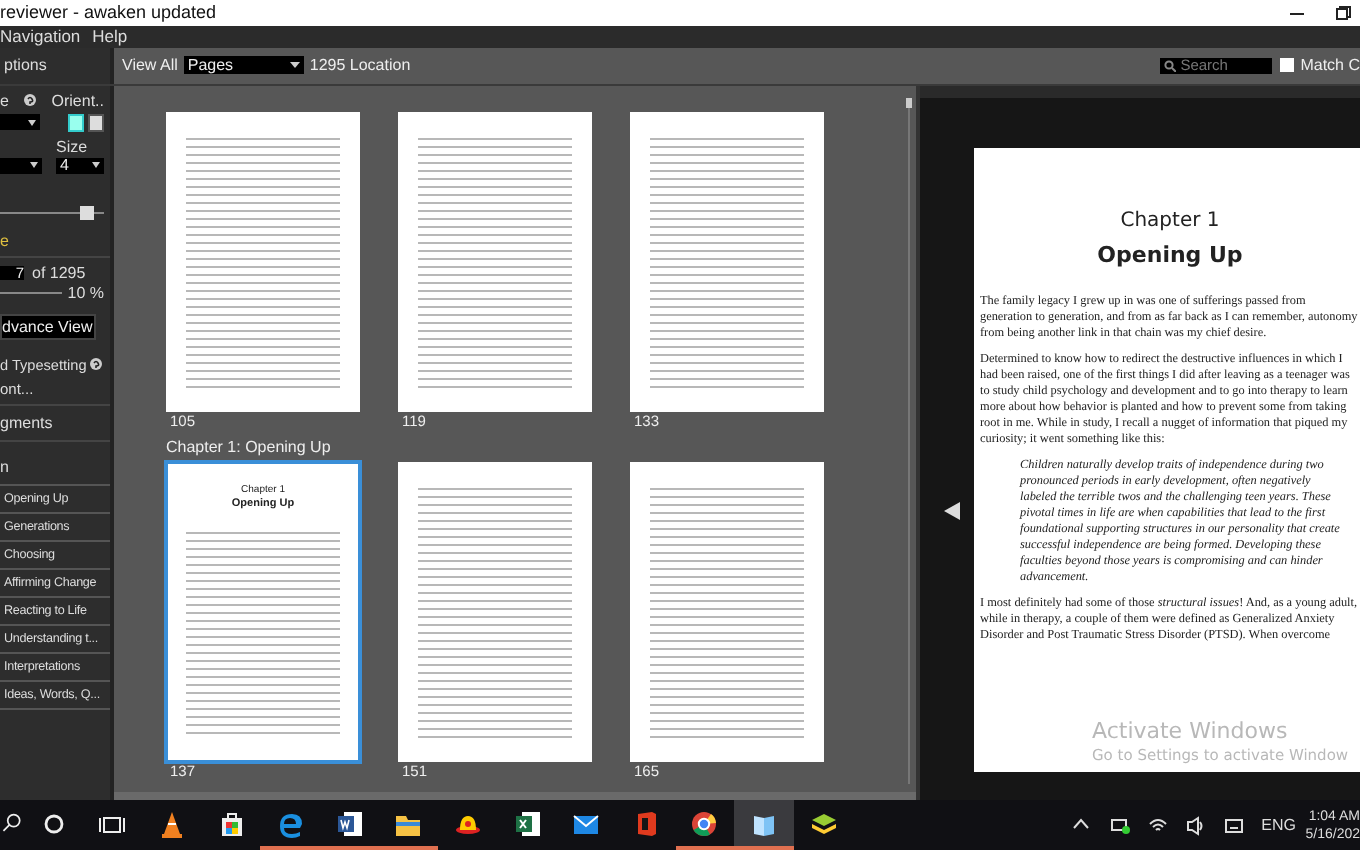 The image size is (1360, 850). I want to click on match-case-checkbox, so click(1287, 65).